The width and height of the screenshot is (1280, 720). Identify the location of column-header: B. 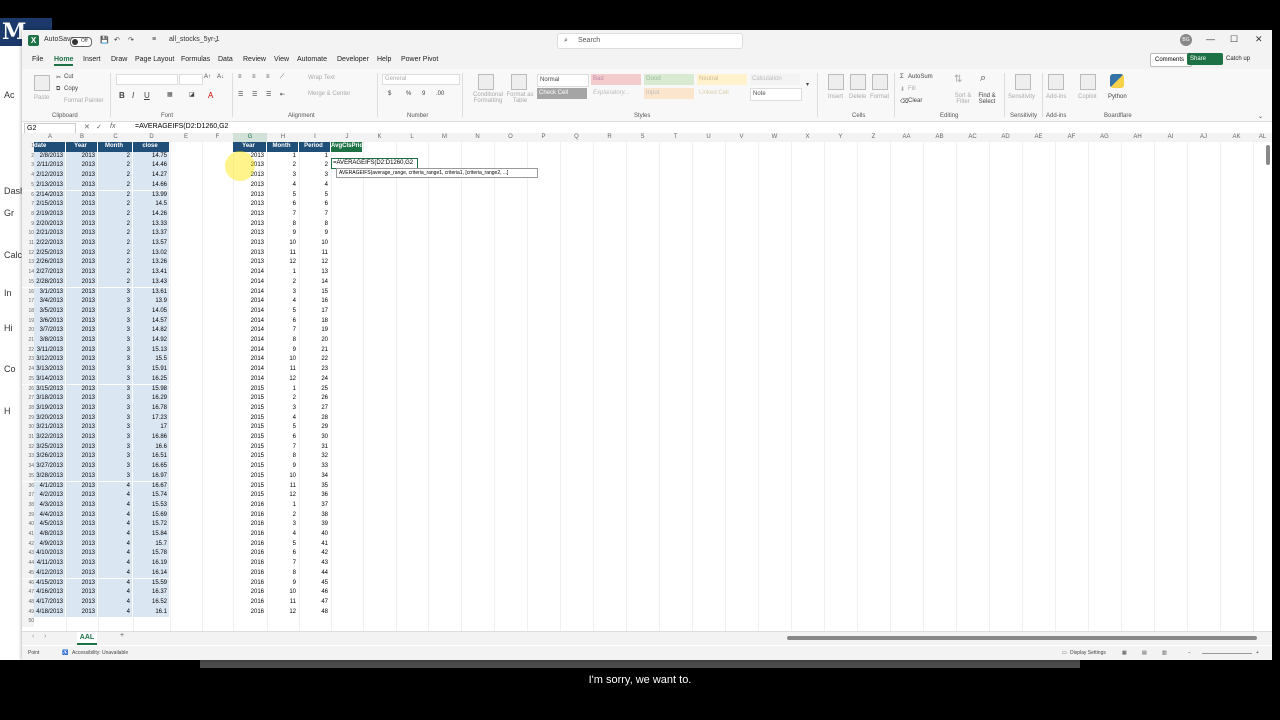
(82, 137).